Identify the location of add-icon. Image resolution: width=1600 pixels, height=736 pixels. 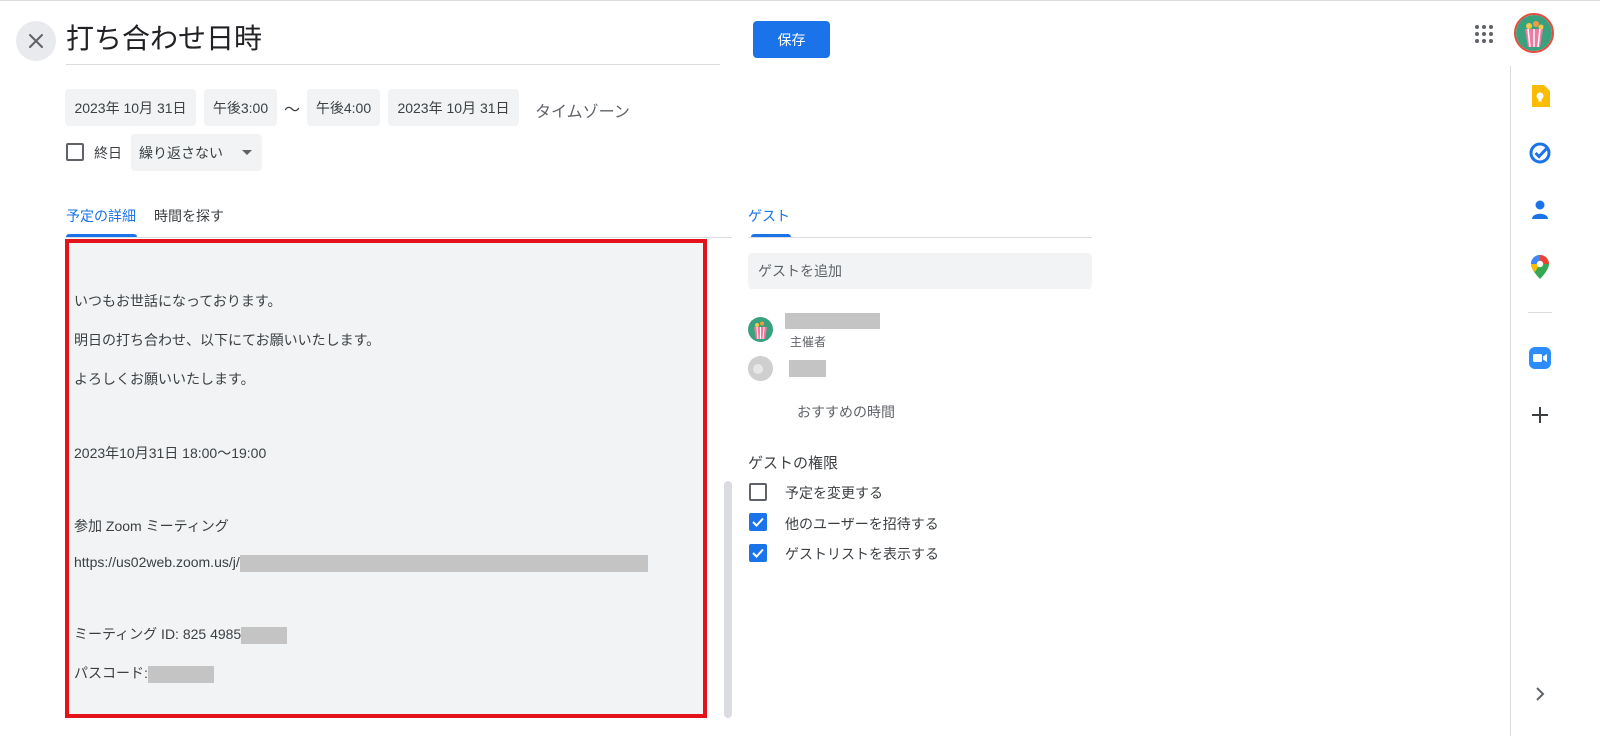
(1540, 415).